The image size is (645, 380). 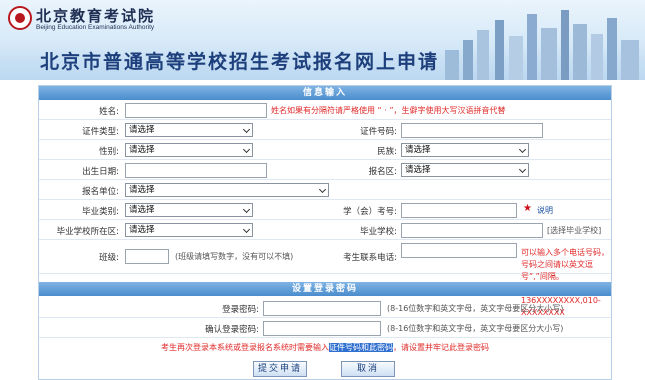 What do you see at coordinates (147, 256) in the screenshot?
I see `class-input` at bounding box center [147, 256].